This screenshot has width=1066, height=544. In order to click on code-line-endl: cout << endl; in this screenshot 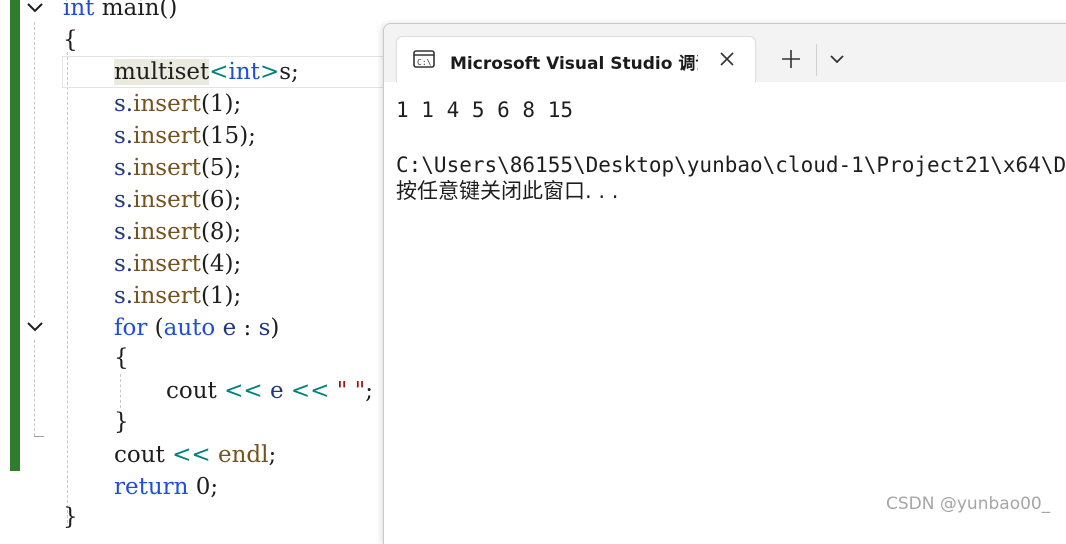, I will do `click(195, 455)`.